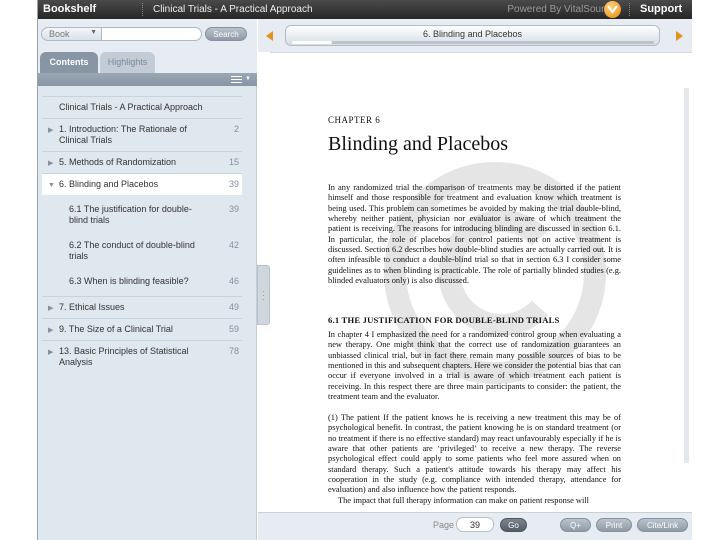 This screenshot has width=720, height=540. Describe the element at coordinates (233, 329) in the screenshot. I see `toc-item-page: 59` at that location.